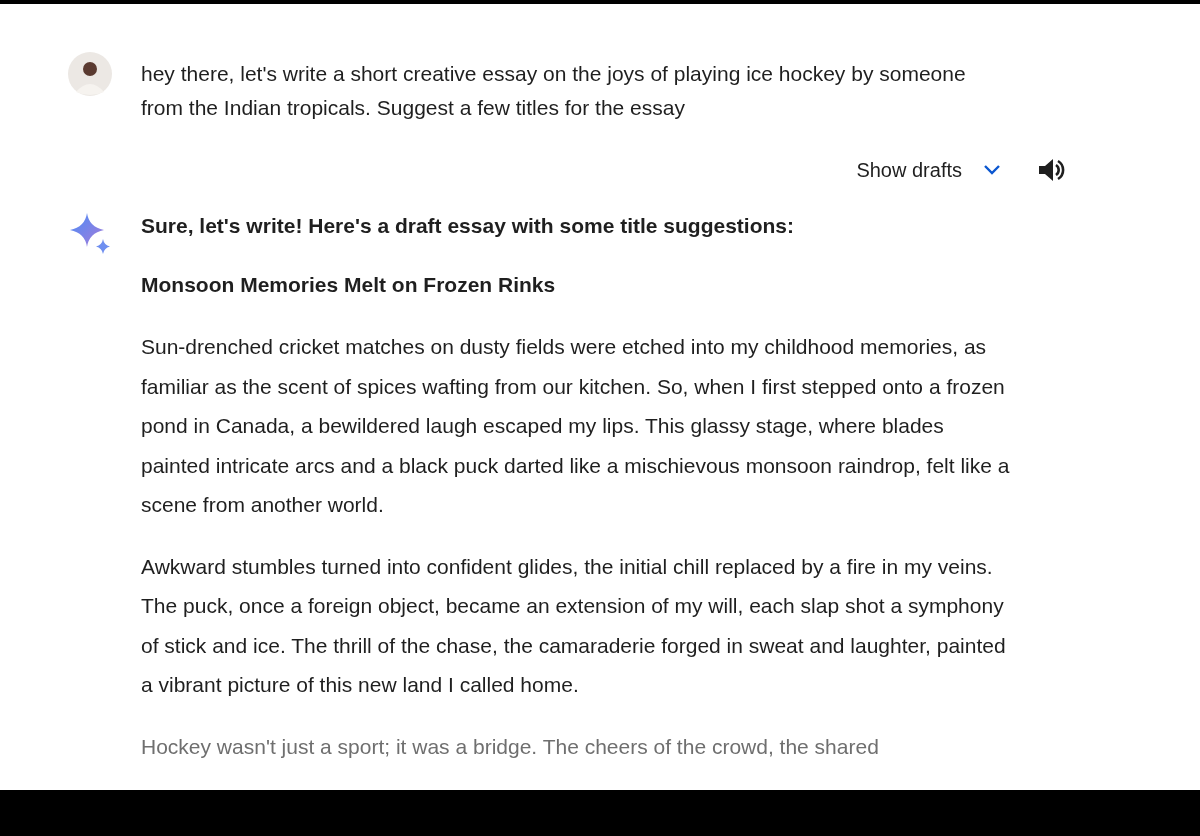  Describe the element at coordinates (510, 746) in the screenshot. I see `essay-paragraph: Hockey wasn't just a sport; it was a bridge. The cheers of the crowd, the shared` at that location.